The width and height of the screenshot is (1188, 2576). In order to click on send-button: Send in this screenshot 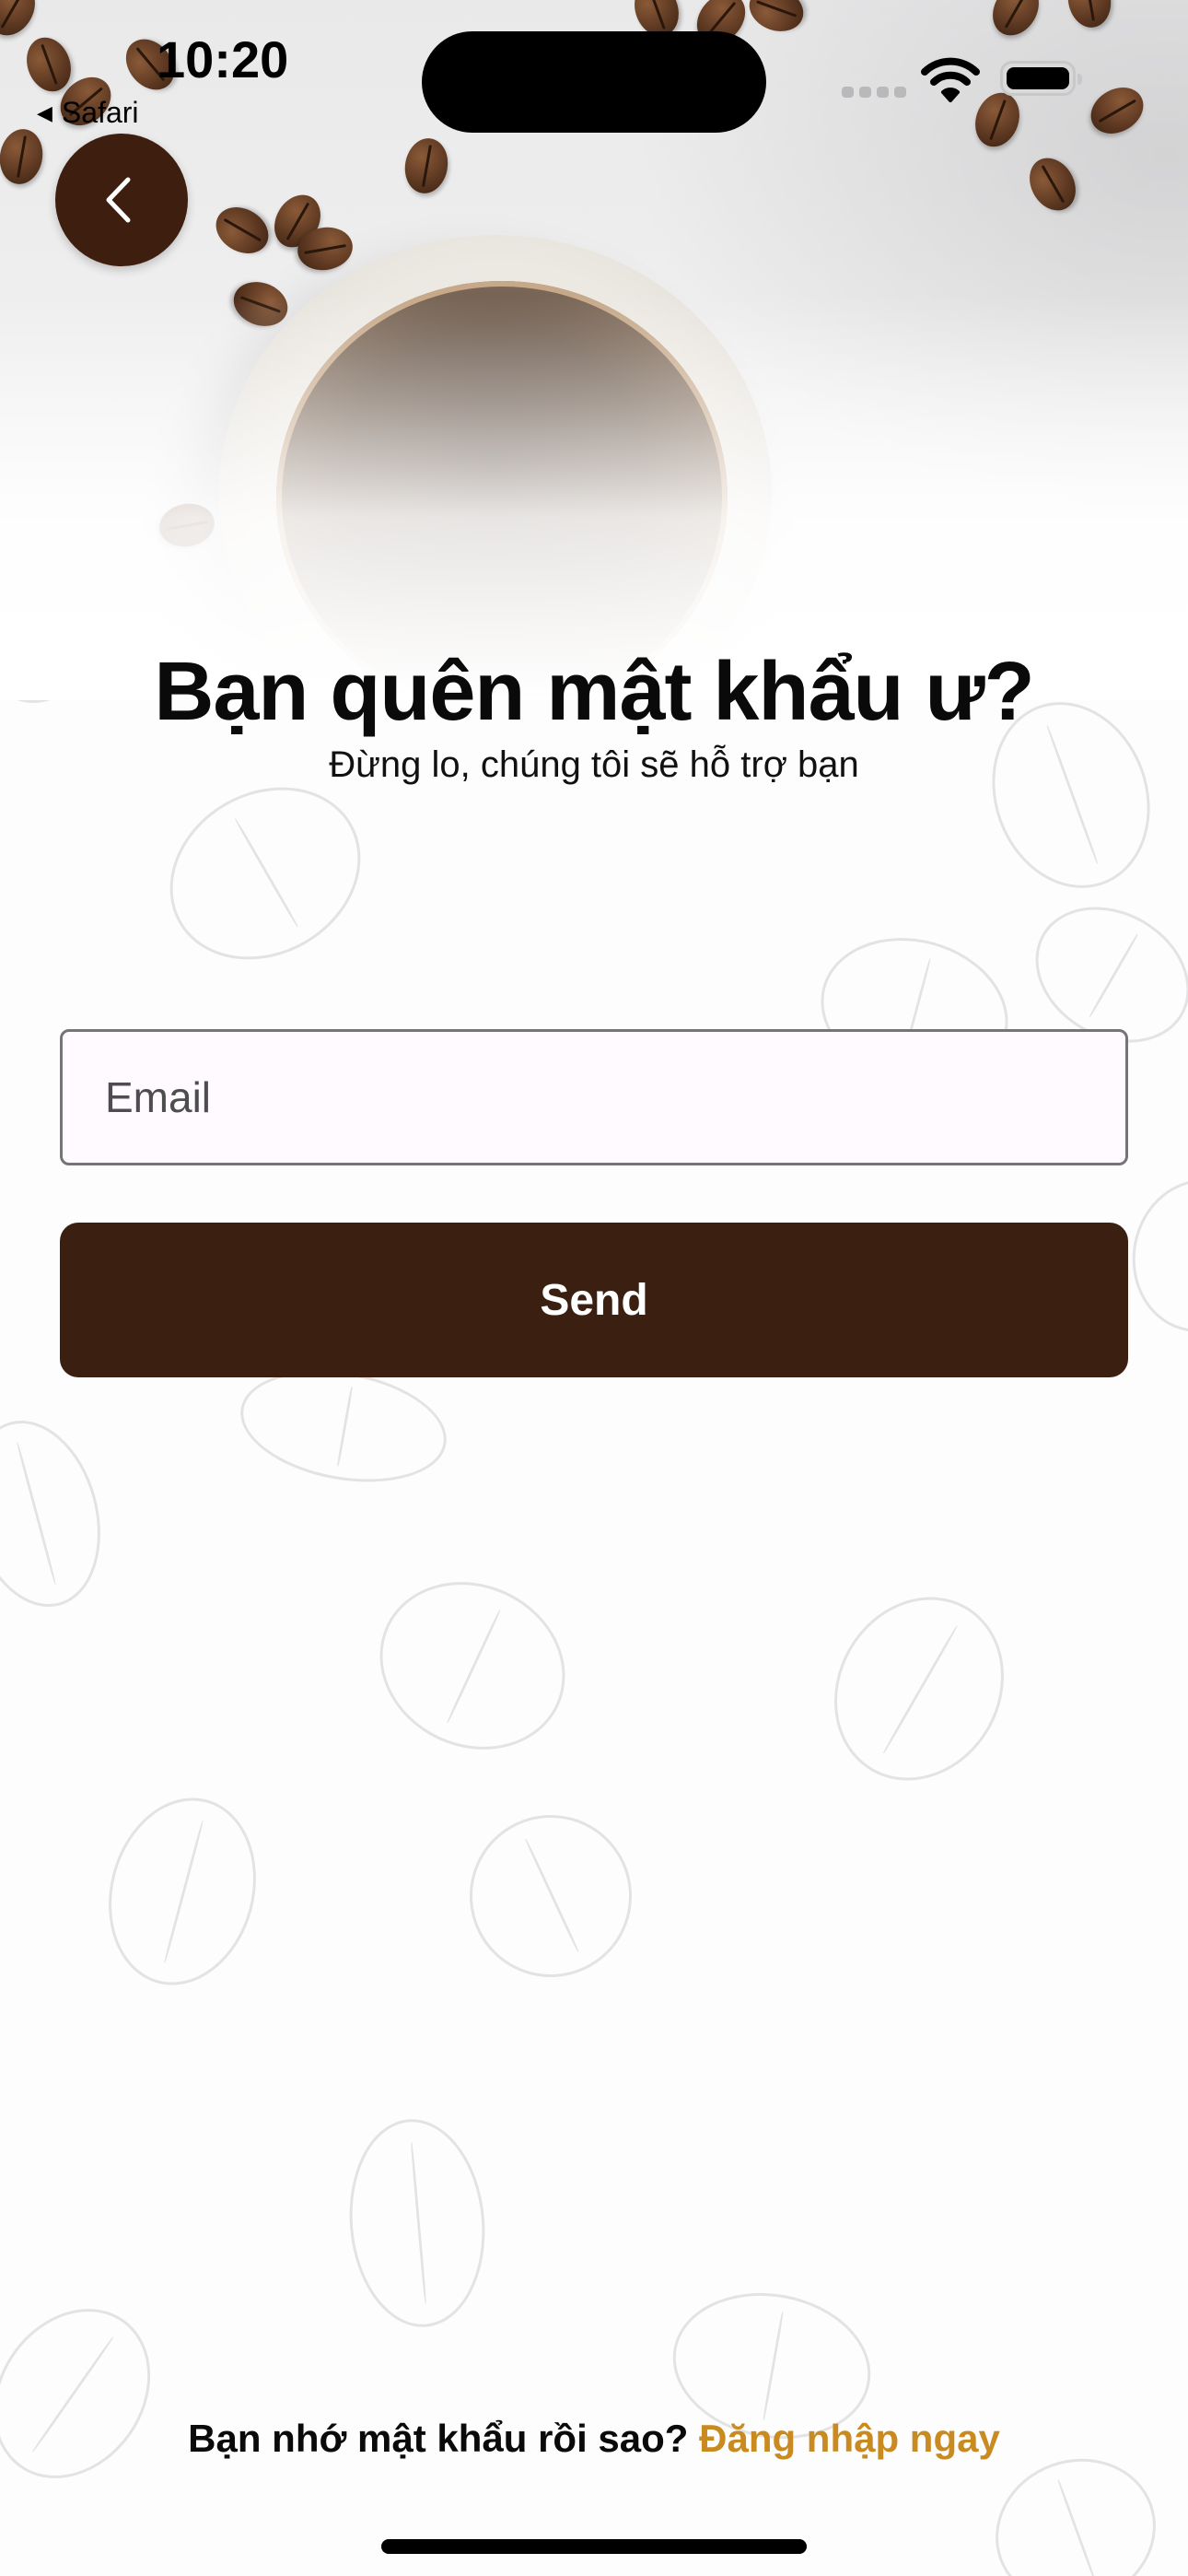, I will do `click(594, 1300)`.